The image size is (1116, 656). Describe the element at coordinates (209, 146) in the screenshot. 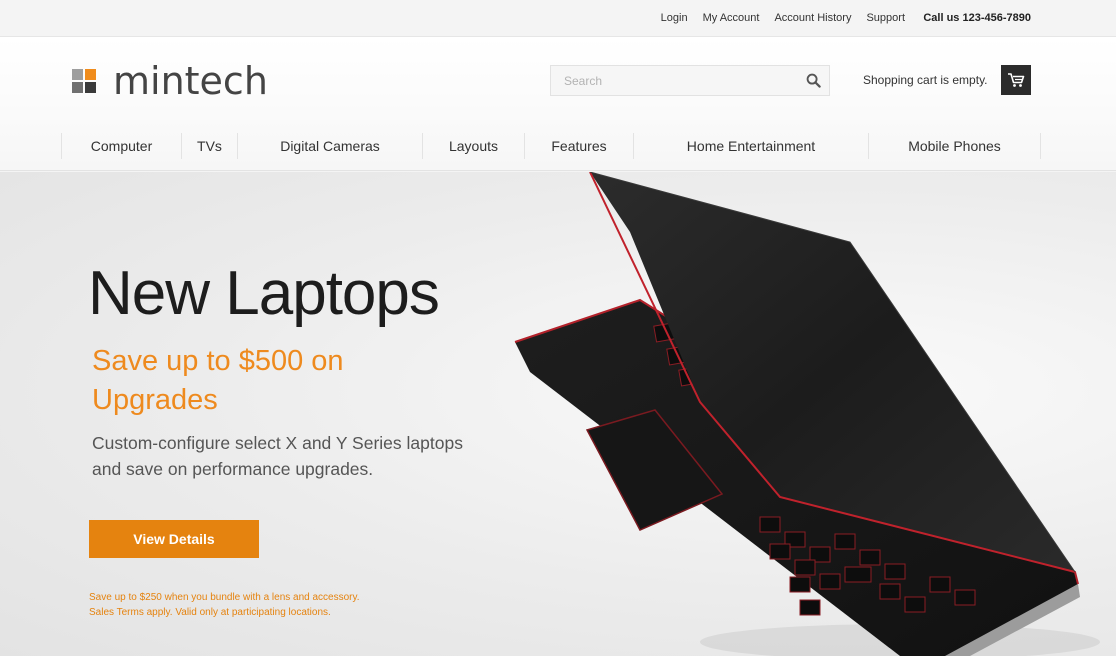

I see `nav-item-tvs: TVs` at that location.